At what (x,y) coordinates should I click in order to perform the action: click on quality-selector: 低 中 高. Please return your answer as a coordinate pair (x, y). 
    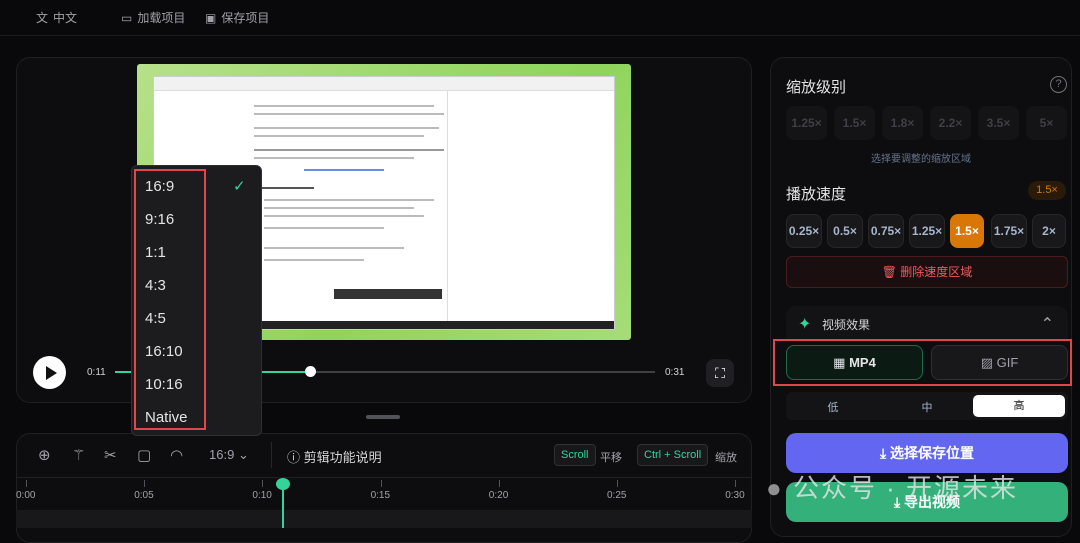
    Looking at the image, I should click on (927, 406).